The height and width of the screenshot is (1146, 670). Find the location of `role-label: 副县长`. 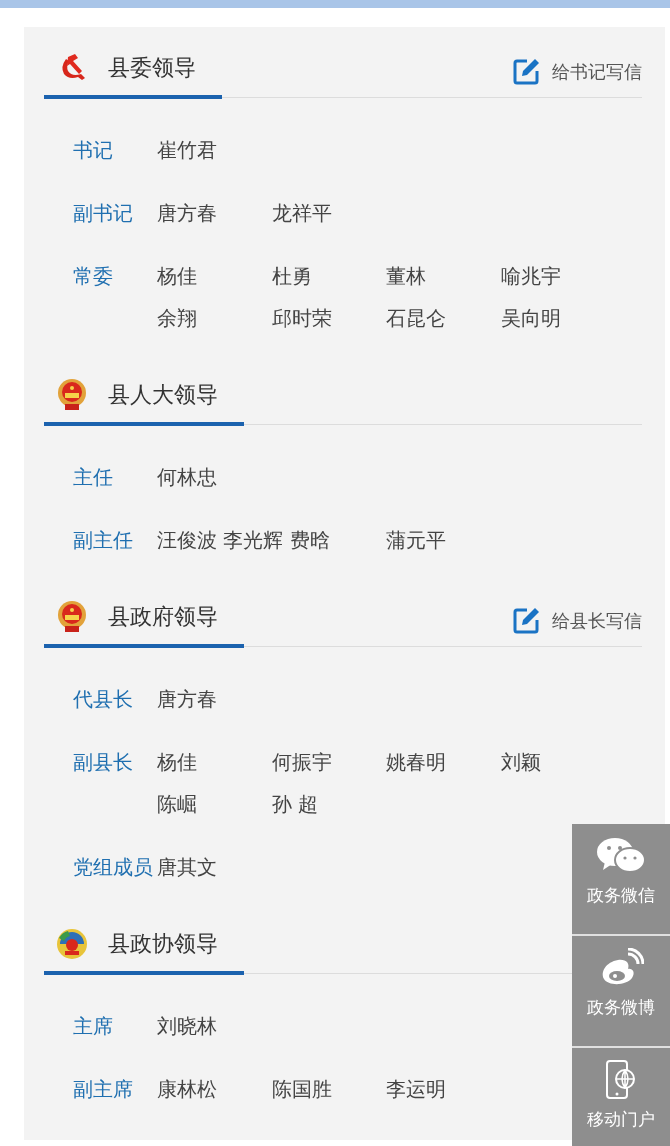

role-label: 副县长 is located at coordinates (103, 762).